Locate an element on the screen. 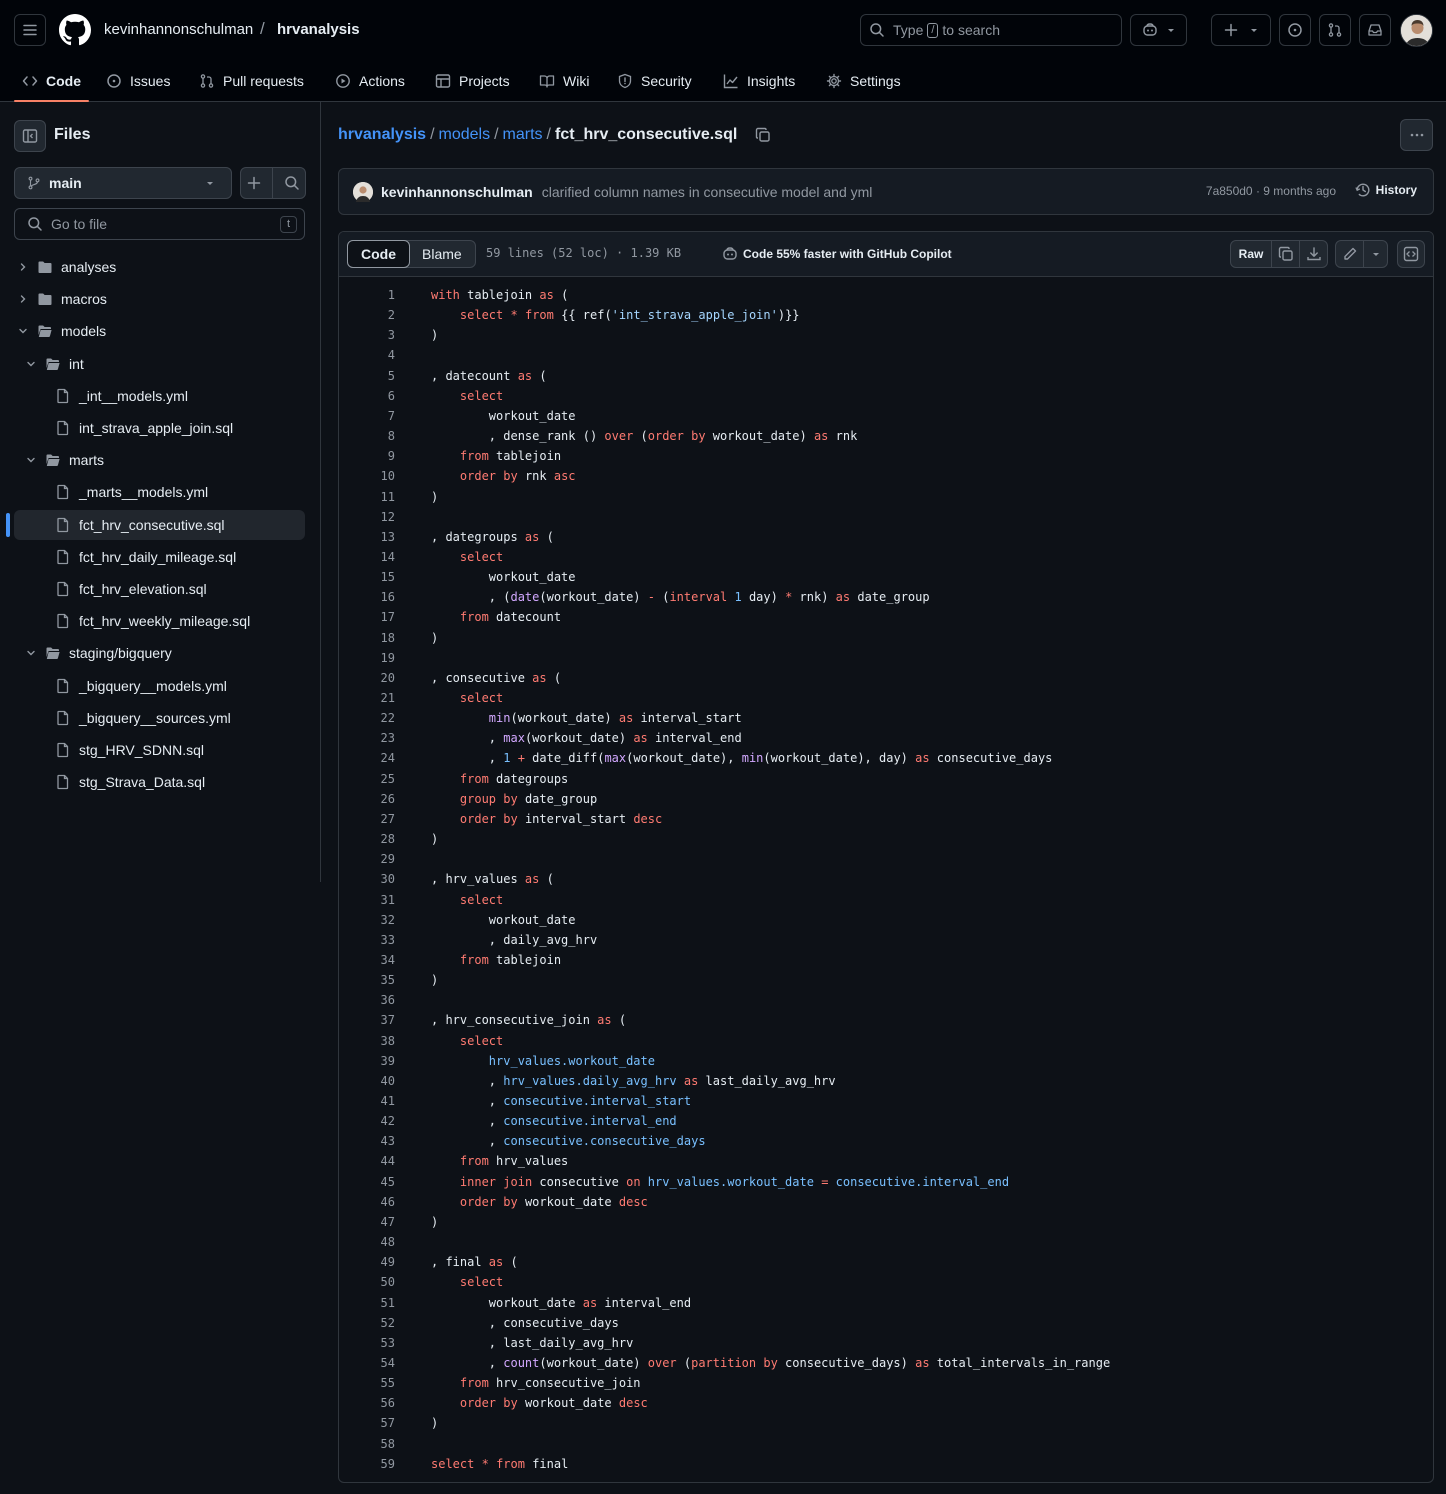  copy-raw-button is located at coordinates (1285, 254).